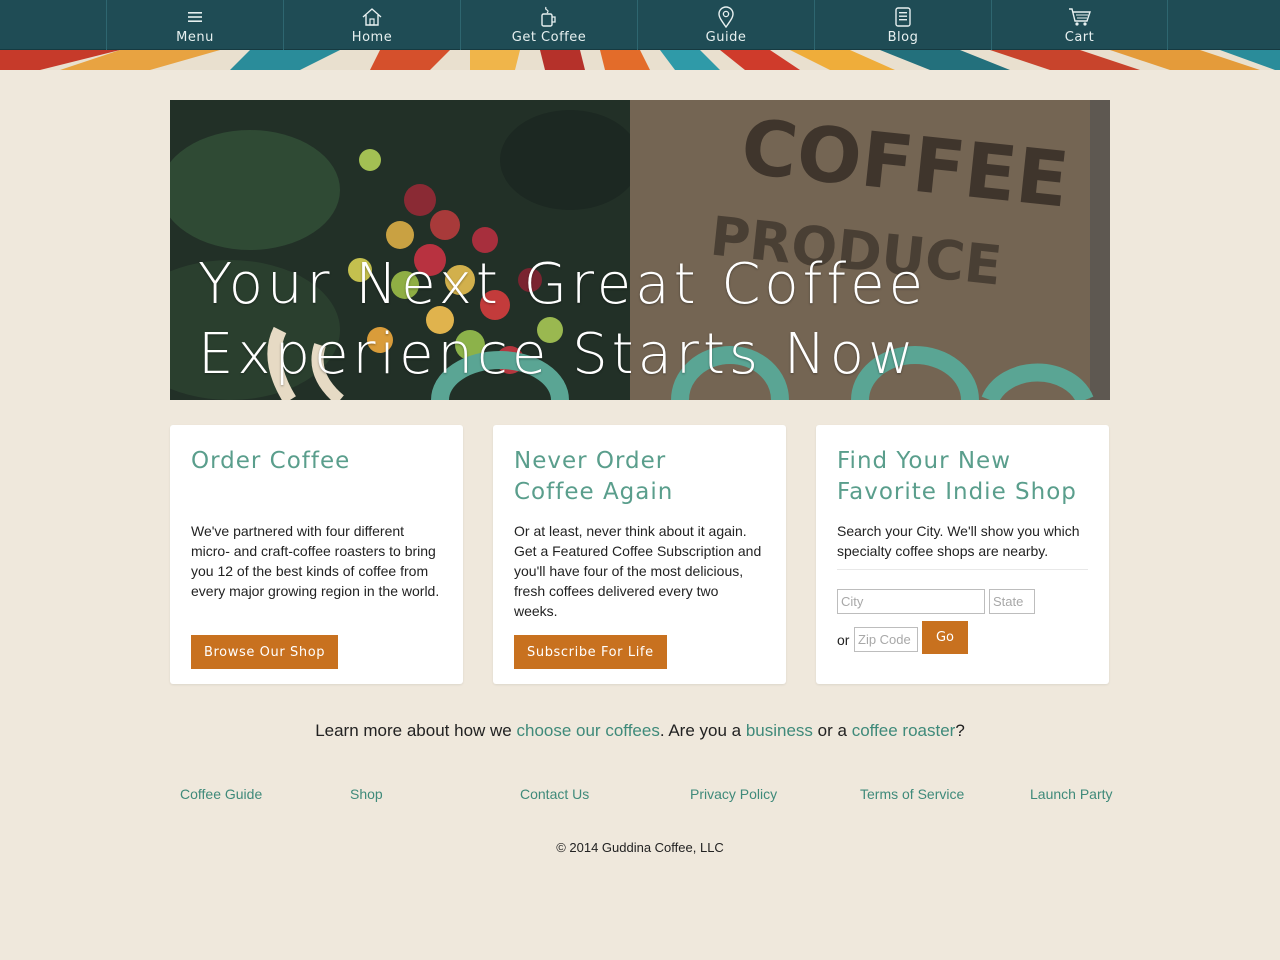 This screenshot has width=1280, height=960. What do you see at coordinates (558, 354) in the screenshot?
I see `hero-title-line2: Experience Starts Now` at bounding box center [558, 354].